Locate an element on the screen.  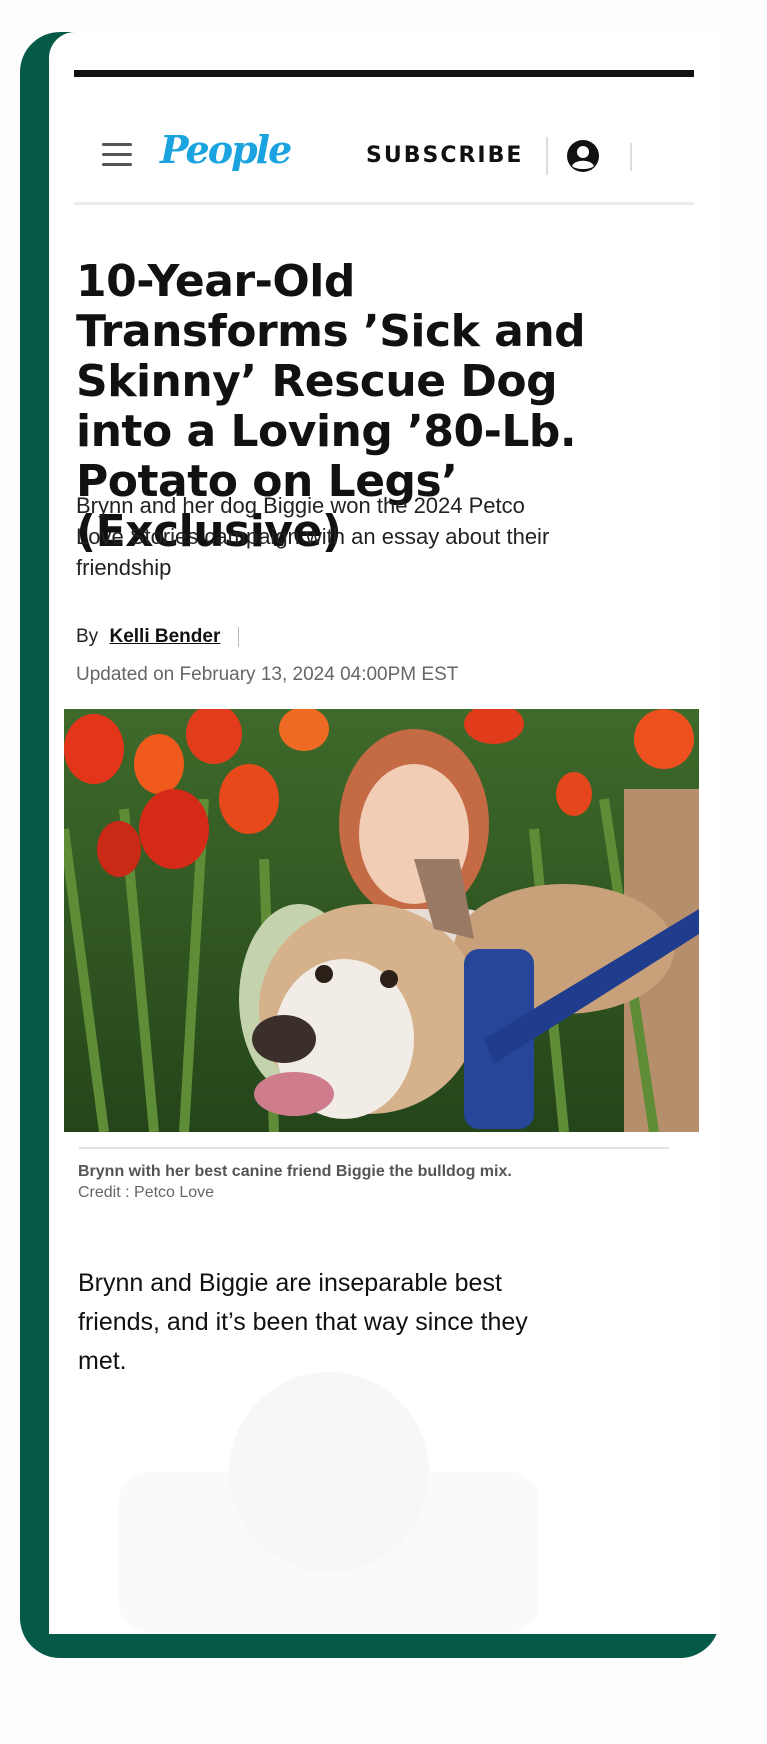
site-header: People SUBSCRIBE is located at coordinates (384, 141).